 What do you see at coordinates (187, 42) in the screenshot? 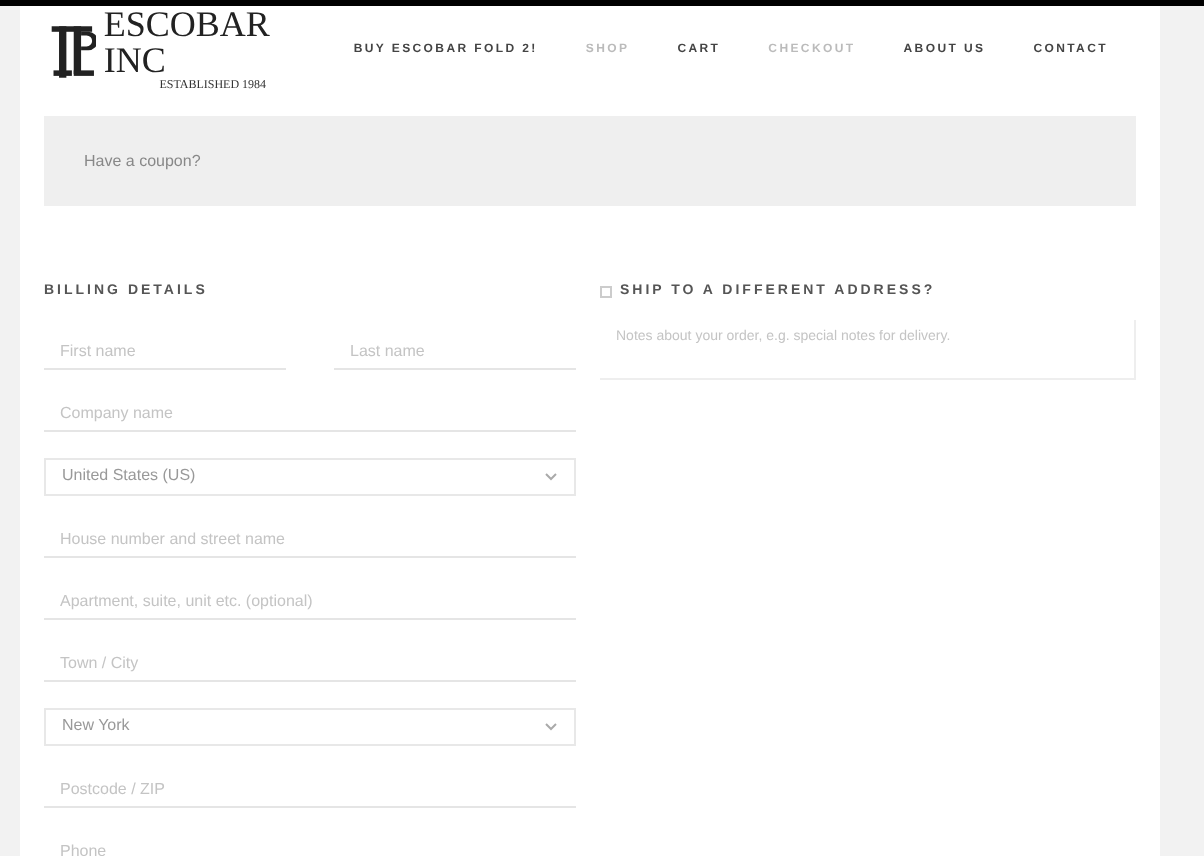
I see `logo-title: ESCOBAR INC` at bounding box center [187, 42].